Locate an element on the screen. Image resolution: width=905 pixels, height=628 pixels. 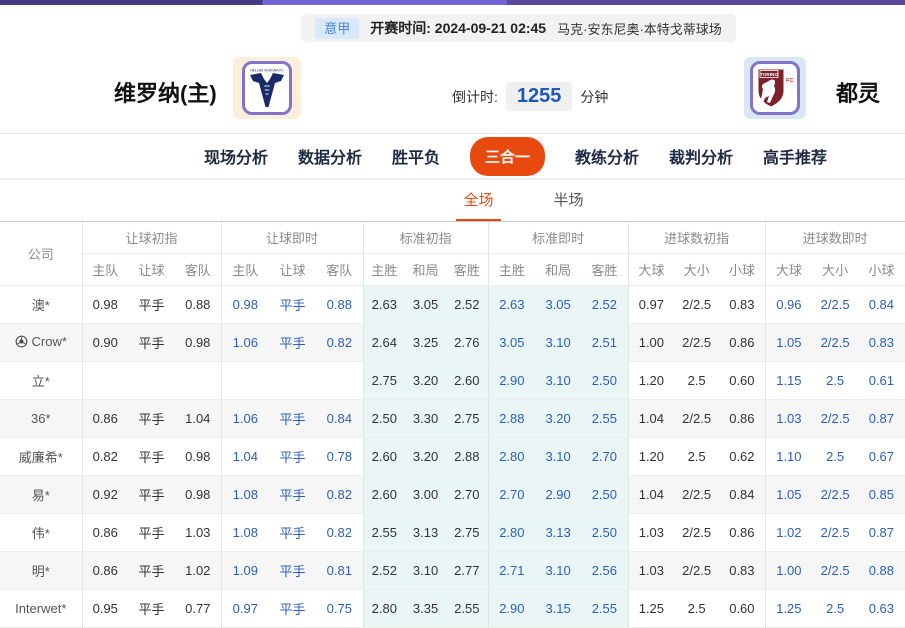
odds-cell: 1.09 is located at coordinates (245, 570).